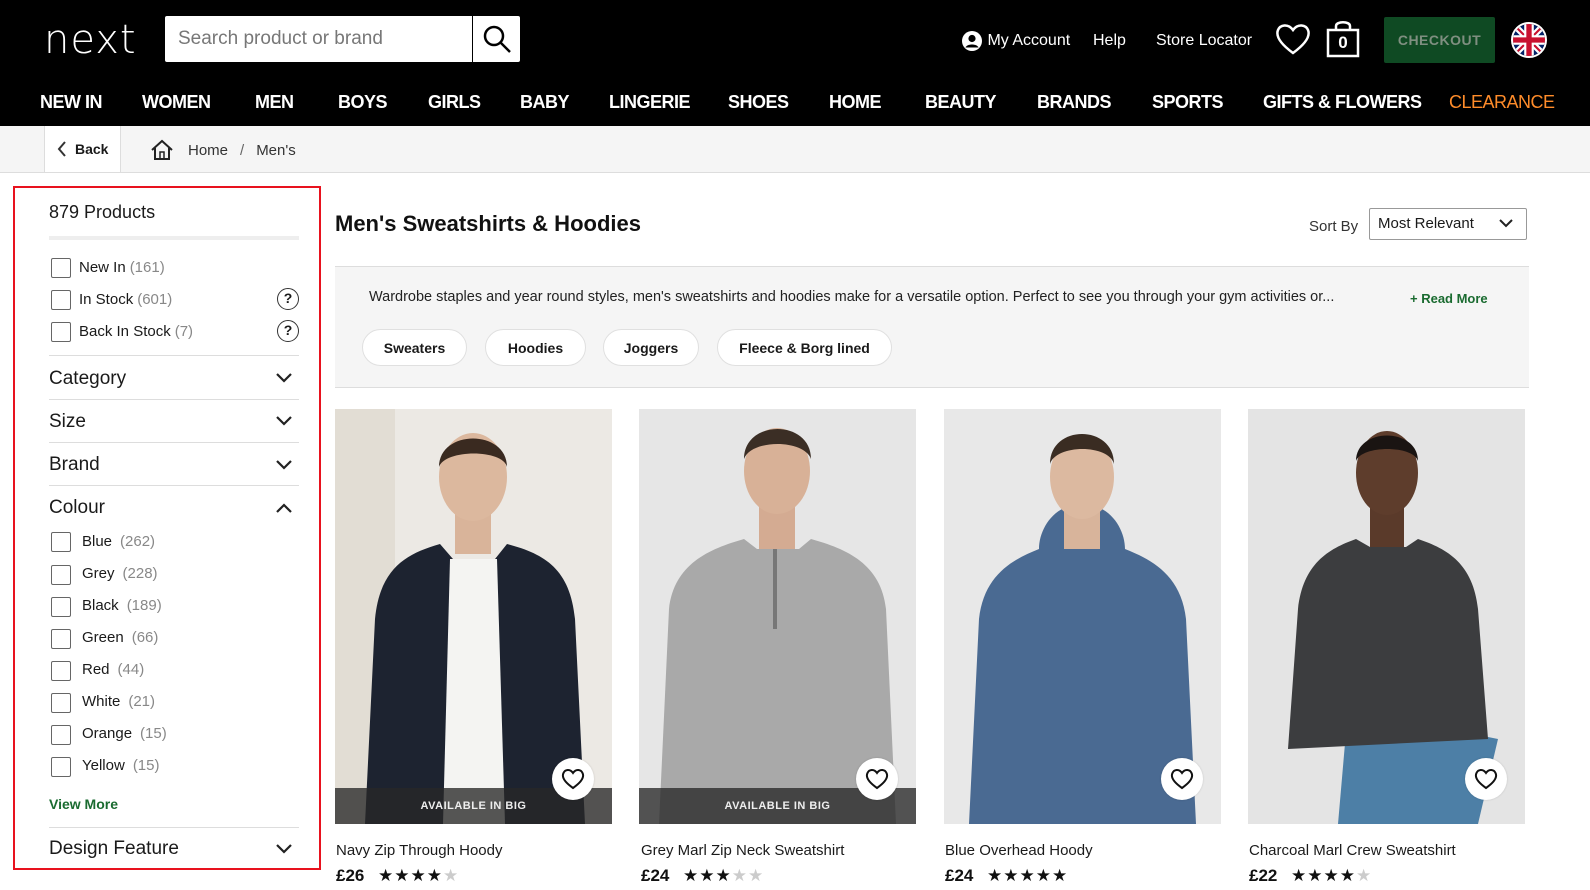 This screenshot has height=890, width=1590. Describe the element at coordinates (651, 347) in the screenshot. I see `pill-joggers: Joggers` at that location.